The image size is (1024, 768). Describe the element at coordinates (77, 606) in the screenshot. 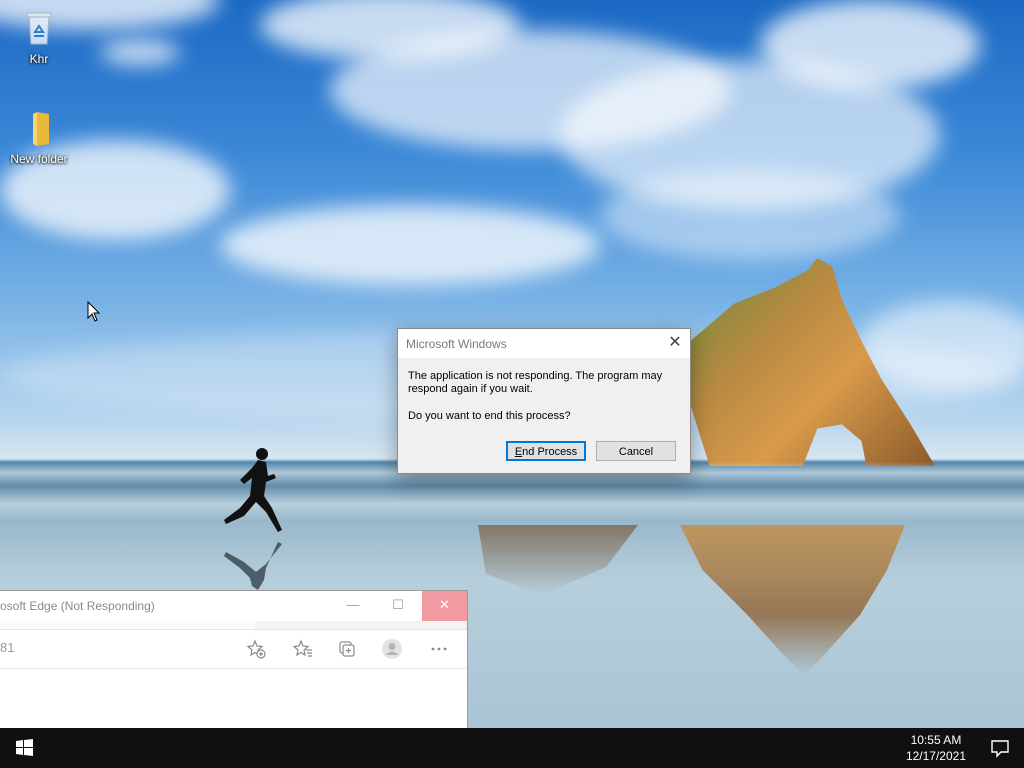

I see `window-title: osoft Edge (Not Responding)` at that location.